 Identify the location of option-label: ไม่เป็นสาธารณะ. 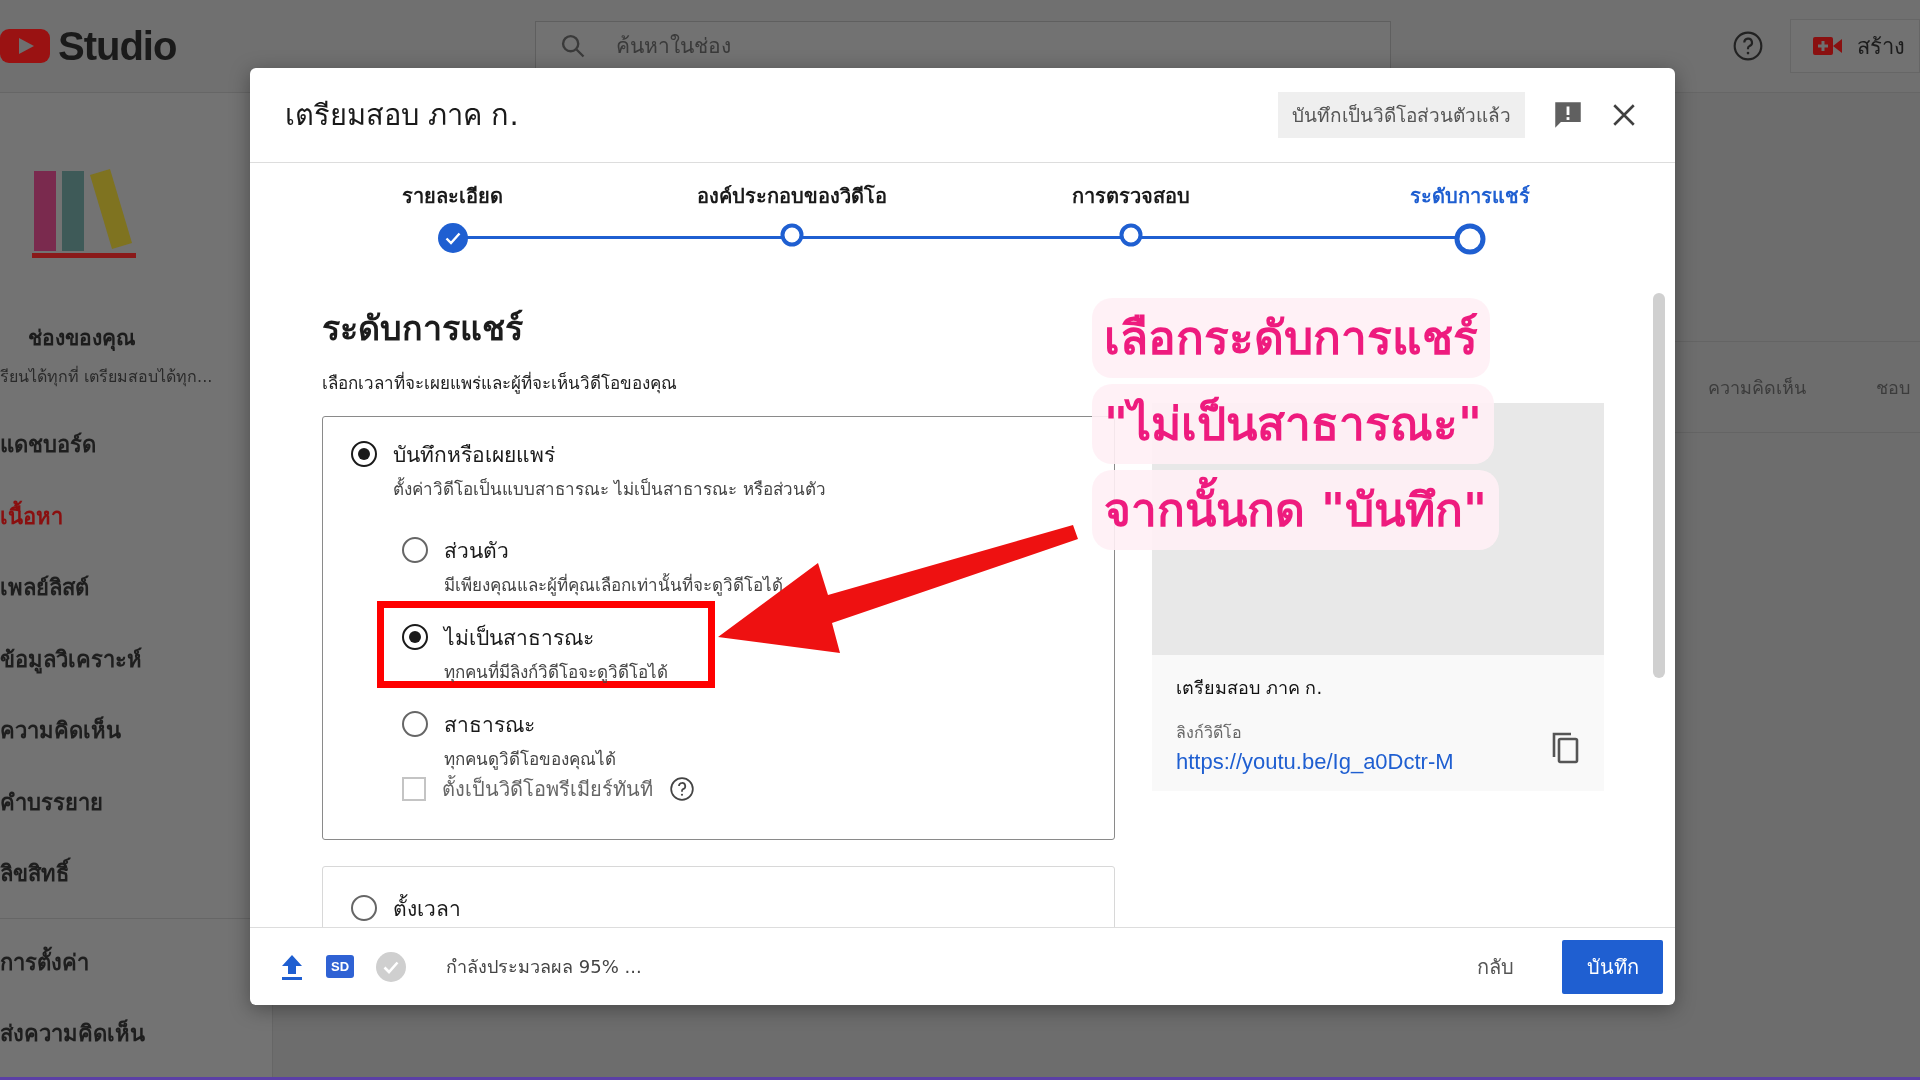
(519, 638).